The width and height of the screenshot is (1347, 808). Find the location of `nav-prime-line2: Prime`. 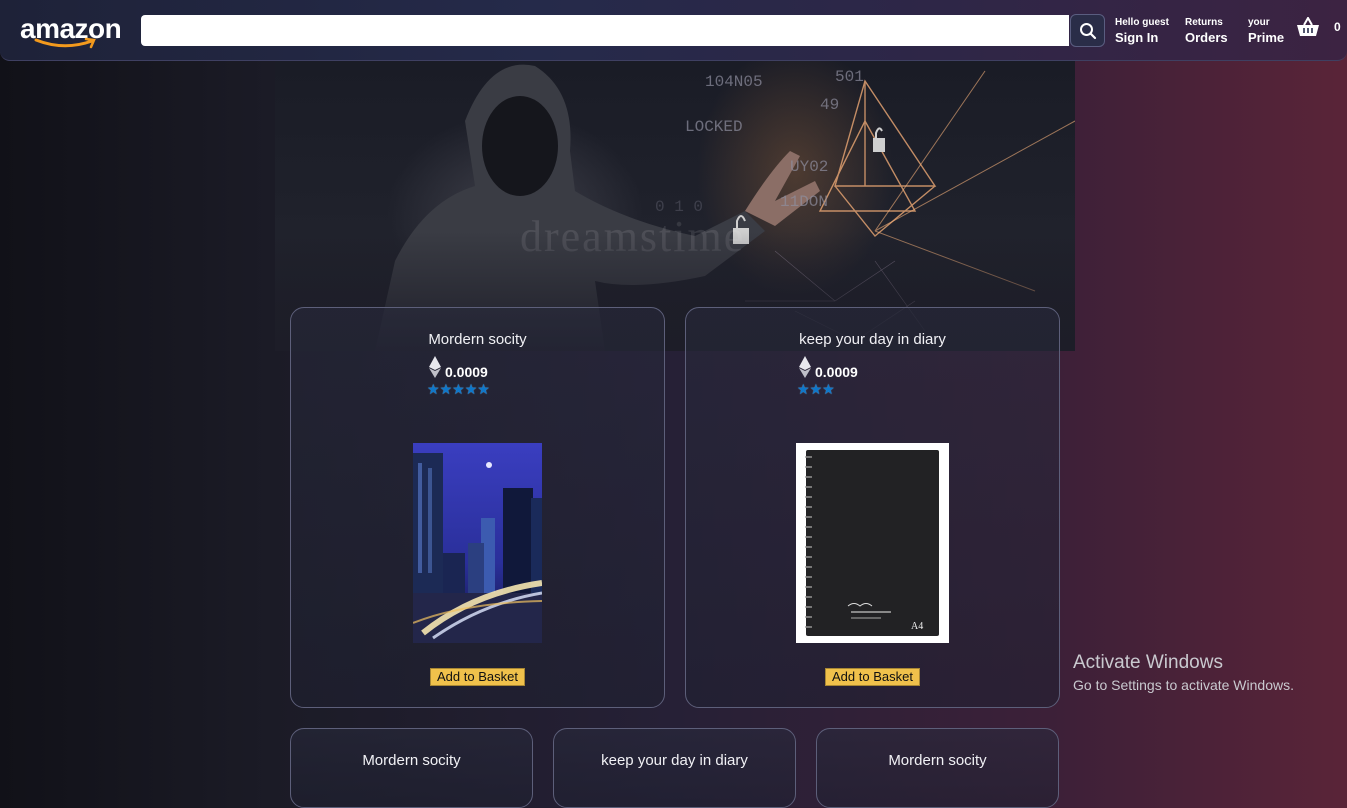

nav-prime-line2: Prime is located at coordinates (1266, 37).